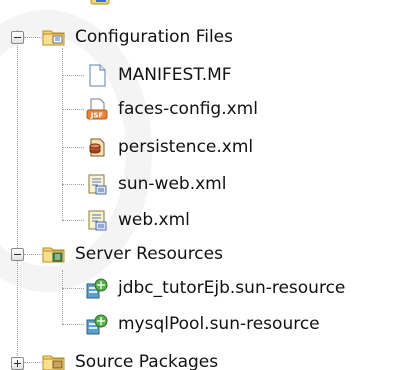 Image resolution: width=398 pixels, height=370 pixels. I want to click on config-connector-line, so click(62, 134).